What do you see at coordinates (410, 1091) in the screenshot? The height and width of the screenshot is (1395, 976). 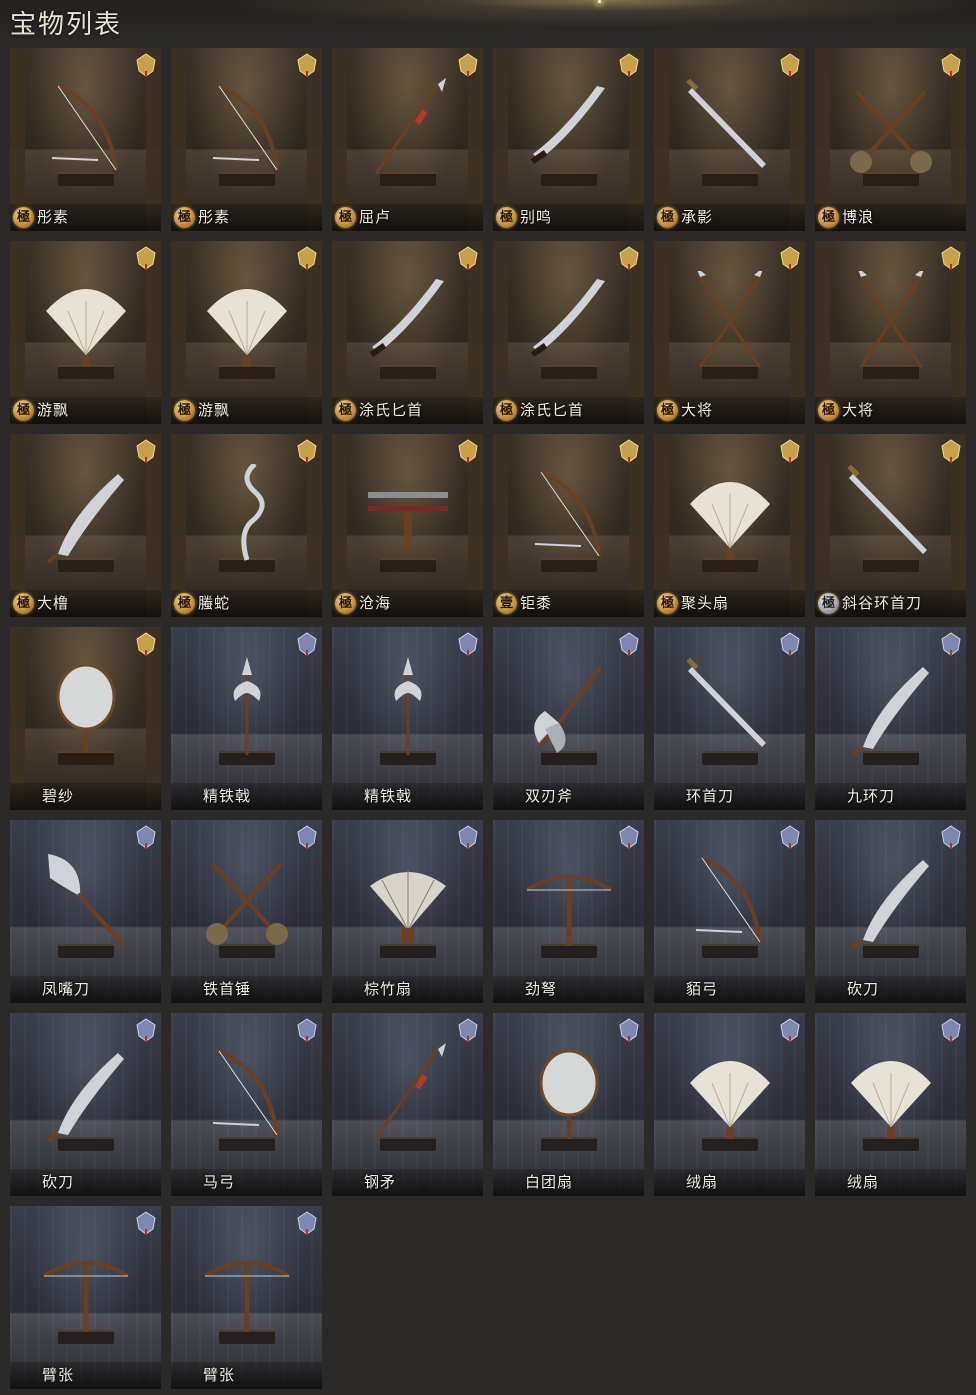 I see `spear-icon` at bounding box center [410, 1091].